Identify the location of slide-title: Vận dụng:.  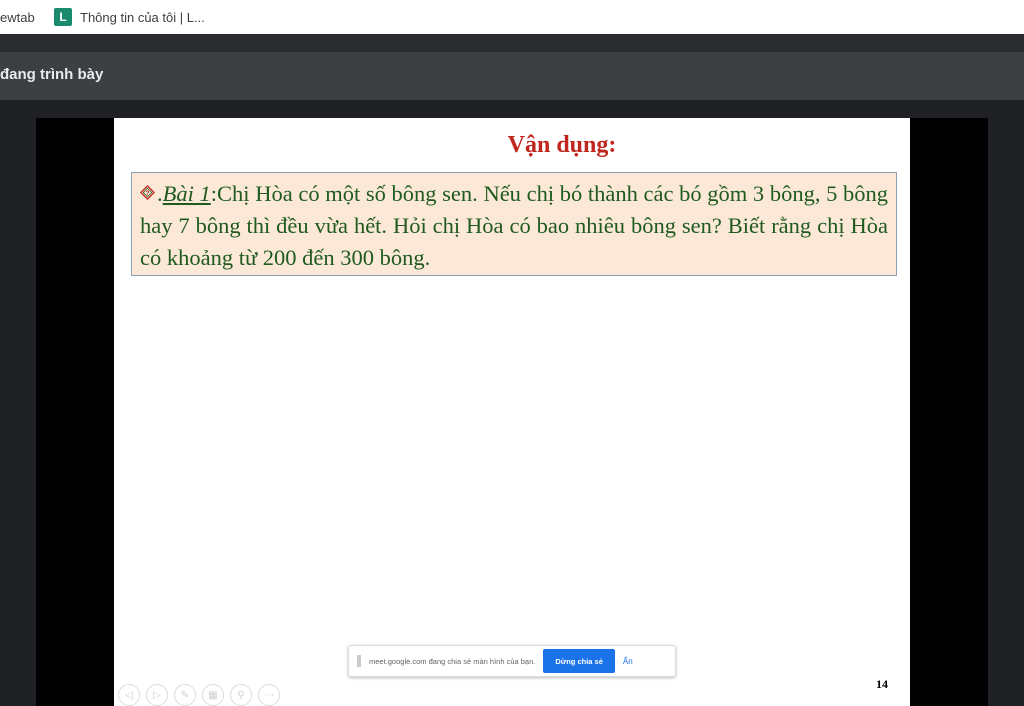
(562, 145).